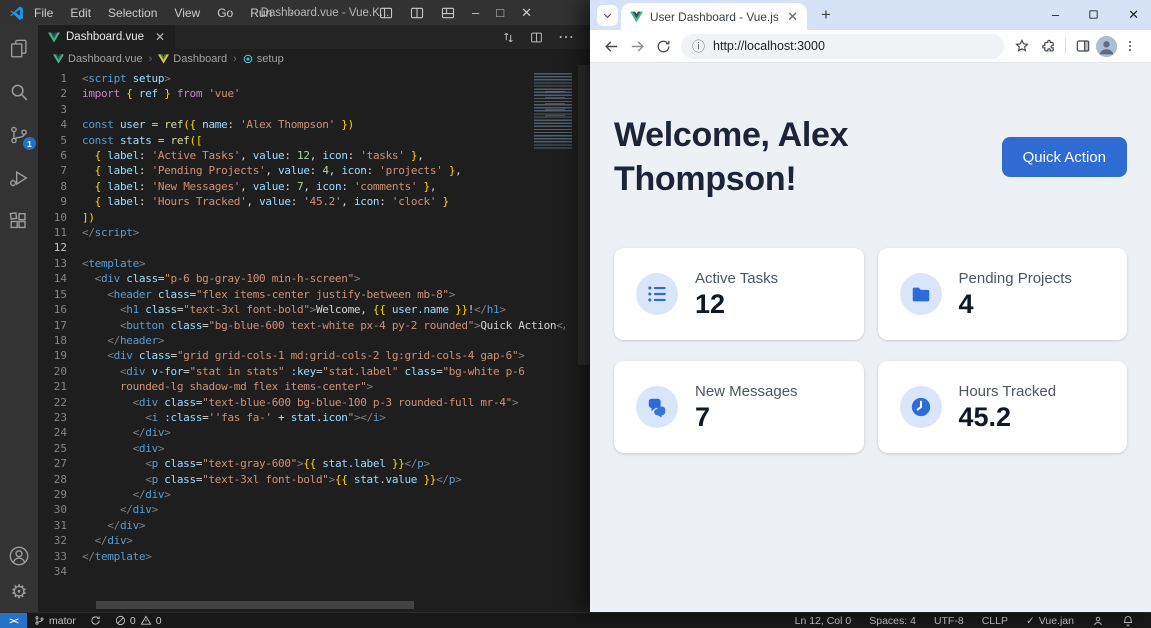 The image size is (1151, 628). I want to click on side-panel-icon, so click(1083, 46).